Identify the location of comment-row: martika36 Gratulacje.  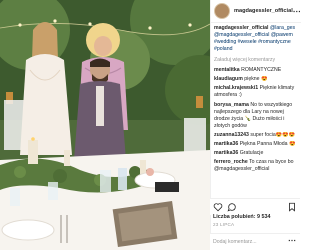
(256, 153).